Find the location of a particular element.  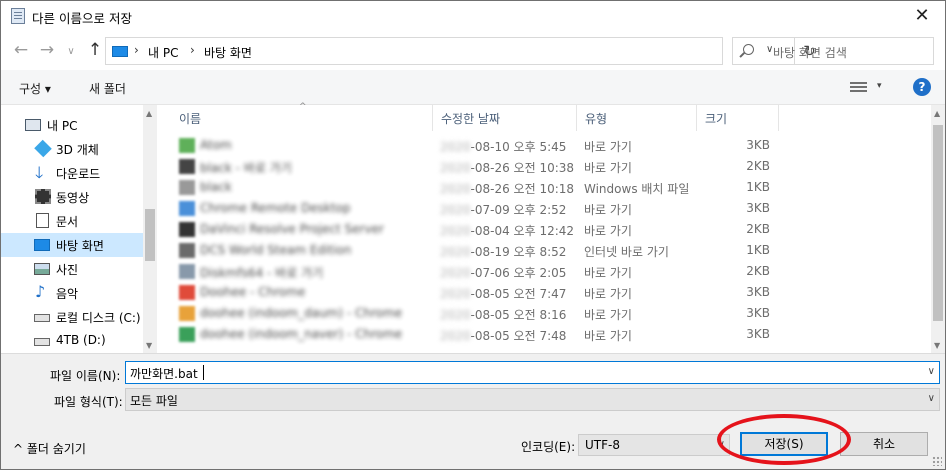

cube-icon is located at coordinates (43, 148).